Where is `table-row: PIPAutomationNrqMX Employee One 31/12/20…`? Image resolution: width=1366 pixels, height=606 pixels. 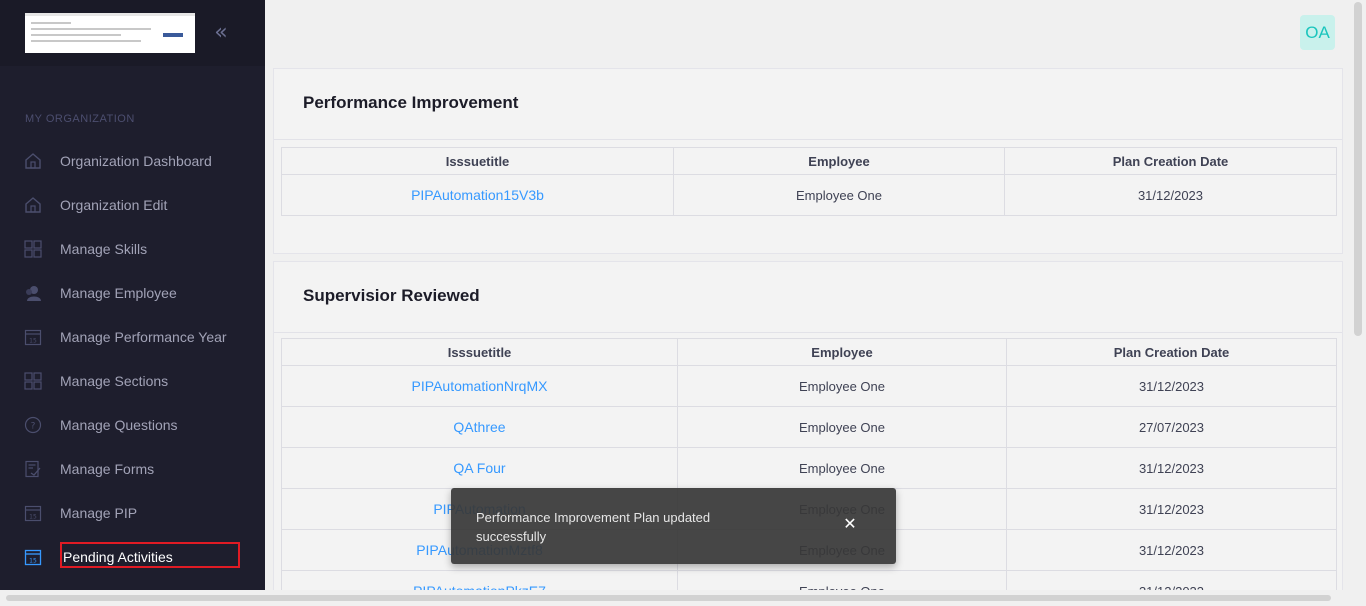 table-row: PIPAutomationNrqMX Employee One 31/12/20… is located at coordinates (809, 386).